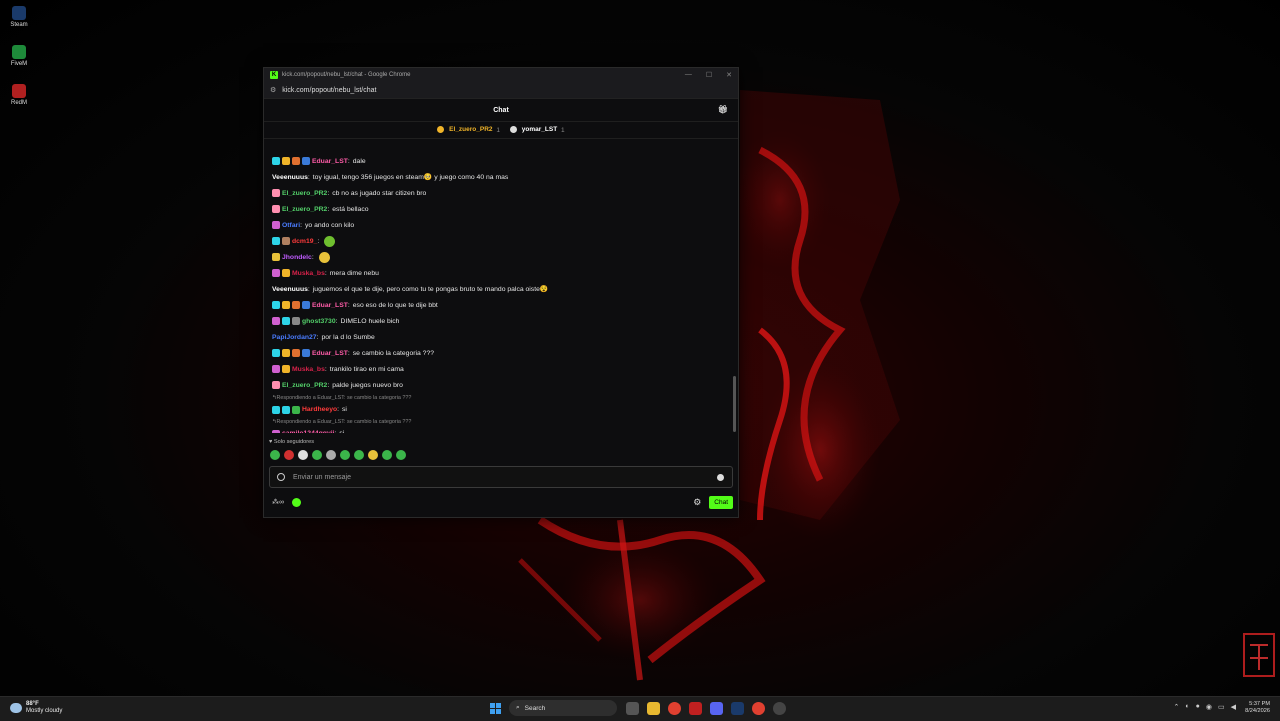 This screenshot has height=721, width=1280. What do you see at coordinates (505, 321) in the screenshot?
I see `chat-message: ghost3730: DIMELO huele bich` at bounding box center [505, 321].